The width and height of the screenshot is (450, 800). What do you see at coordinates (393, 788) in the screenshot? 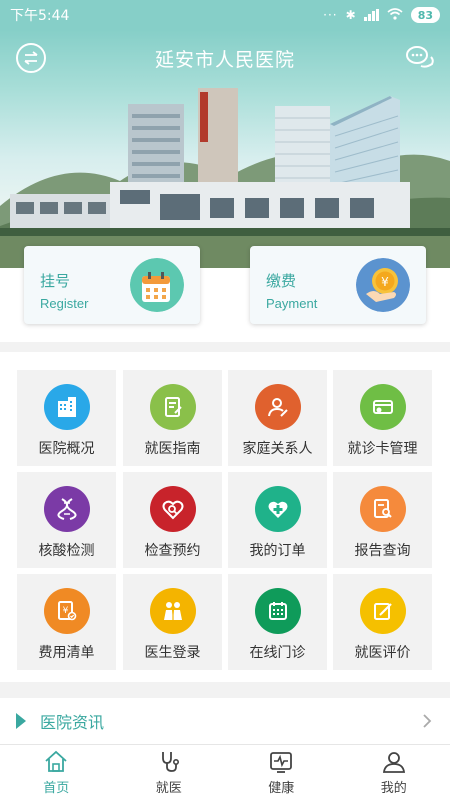
I see `tab-label: 我的` at bounding box center [393, 788].